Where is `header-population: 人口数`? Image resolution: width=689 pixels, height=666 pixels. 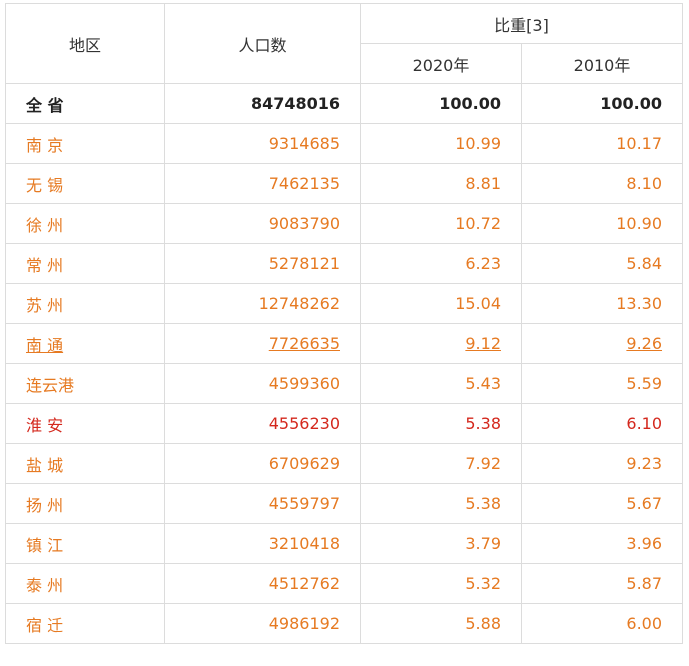
header-population: 人口数 is located at coordinates (262, 43).